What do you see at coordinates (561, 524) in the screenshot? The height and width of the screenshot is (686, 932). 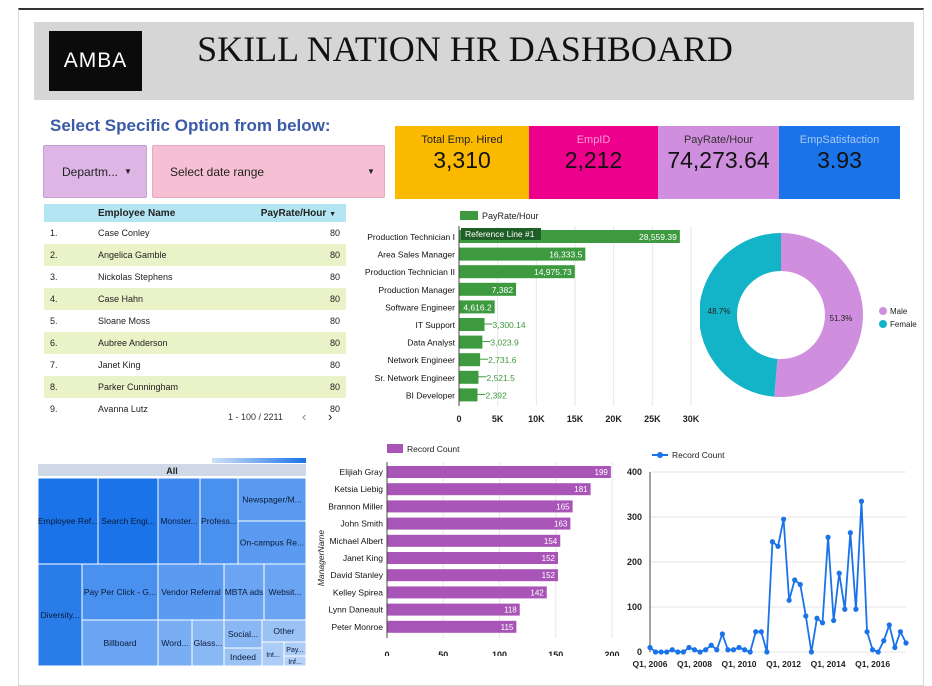 I see `data-label: 163` at bounding box center [561, 524].